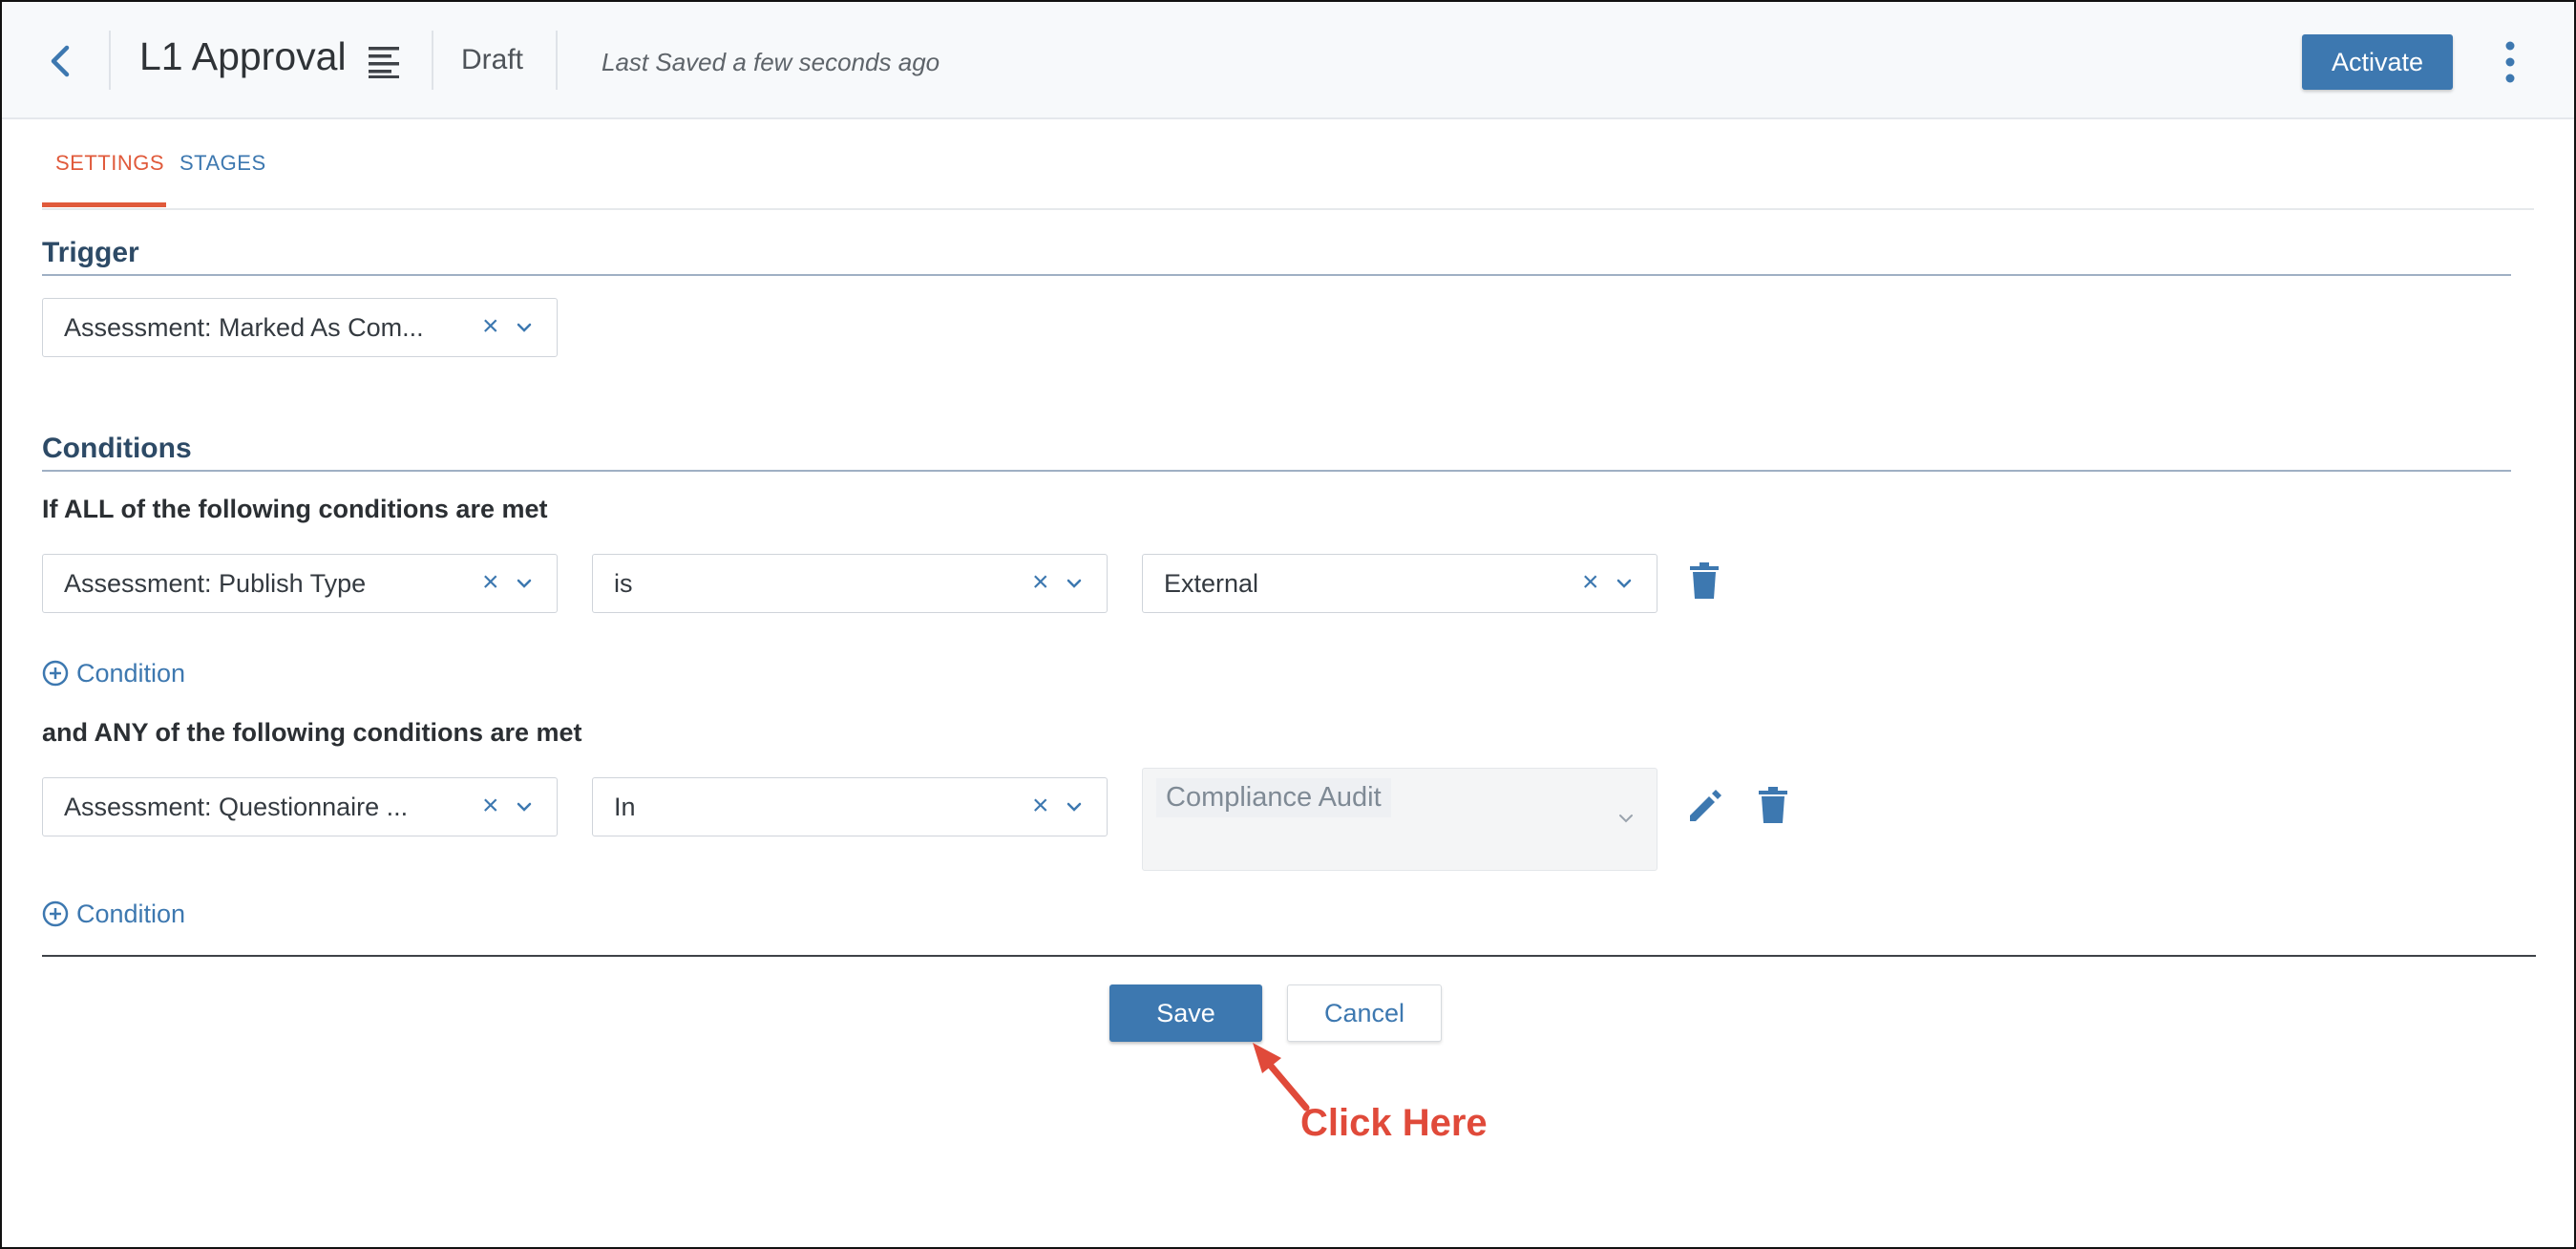  Describe the element at coordinates (1288, 164) in the screenshot. I see `tab-bar: SETTINGS STAGES` at that location.